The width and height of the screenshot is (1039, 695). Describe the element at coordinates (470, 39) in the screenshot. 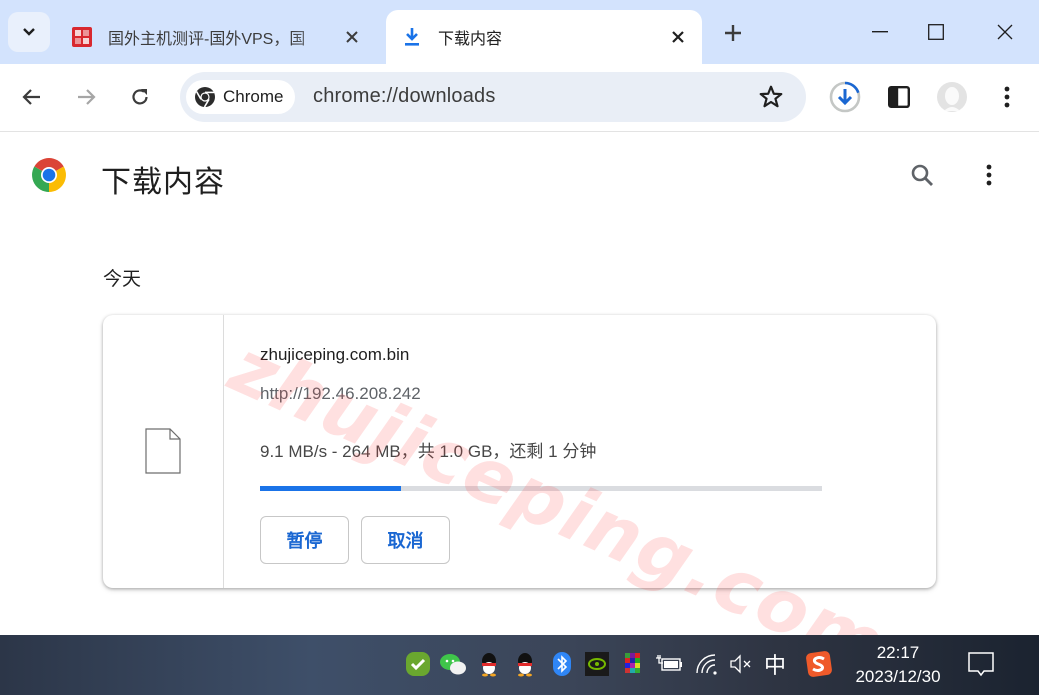

I see `tab-title: 下载内容` at that location.